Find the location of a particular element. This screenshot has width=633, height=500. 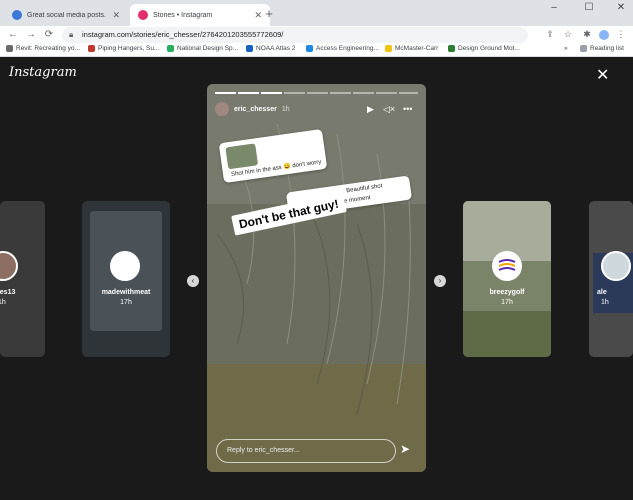

tab-title: Great social media posts. | Page is located at coordinates (67, 15).